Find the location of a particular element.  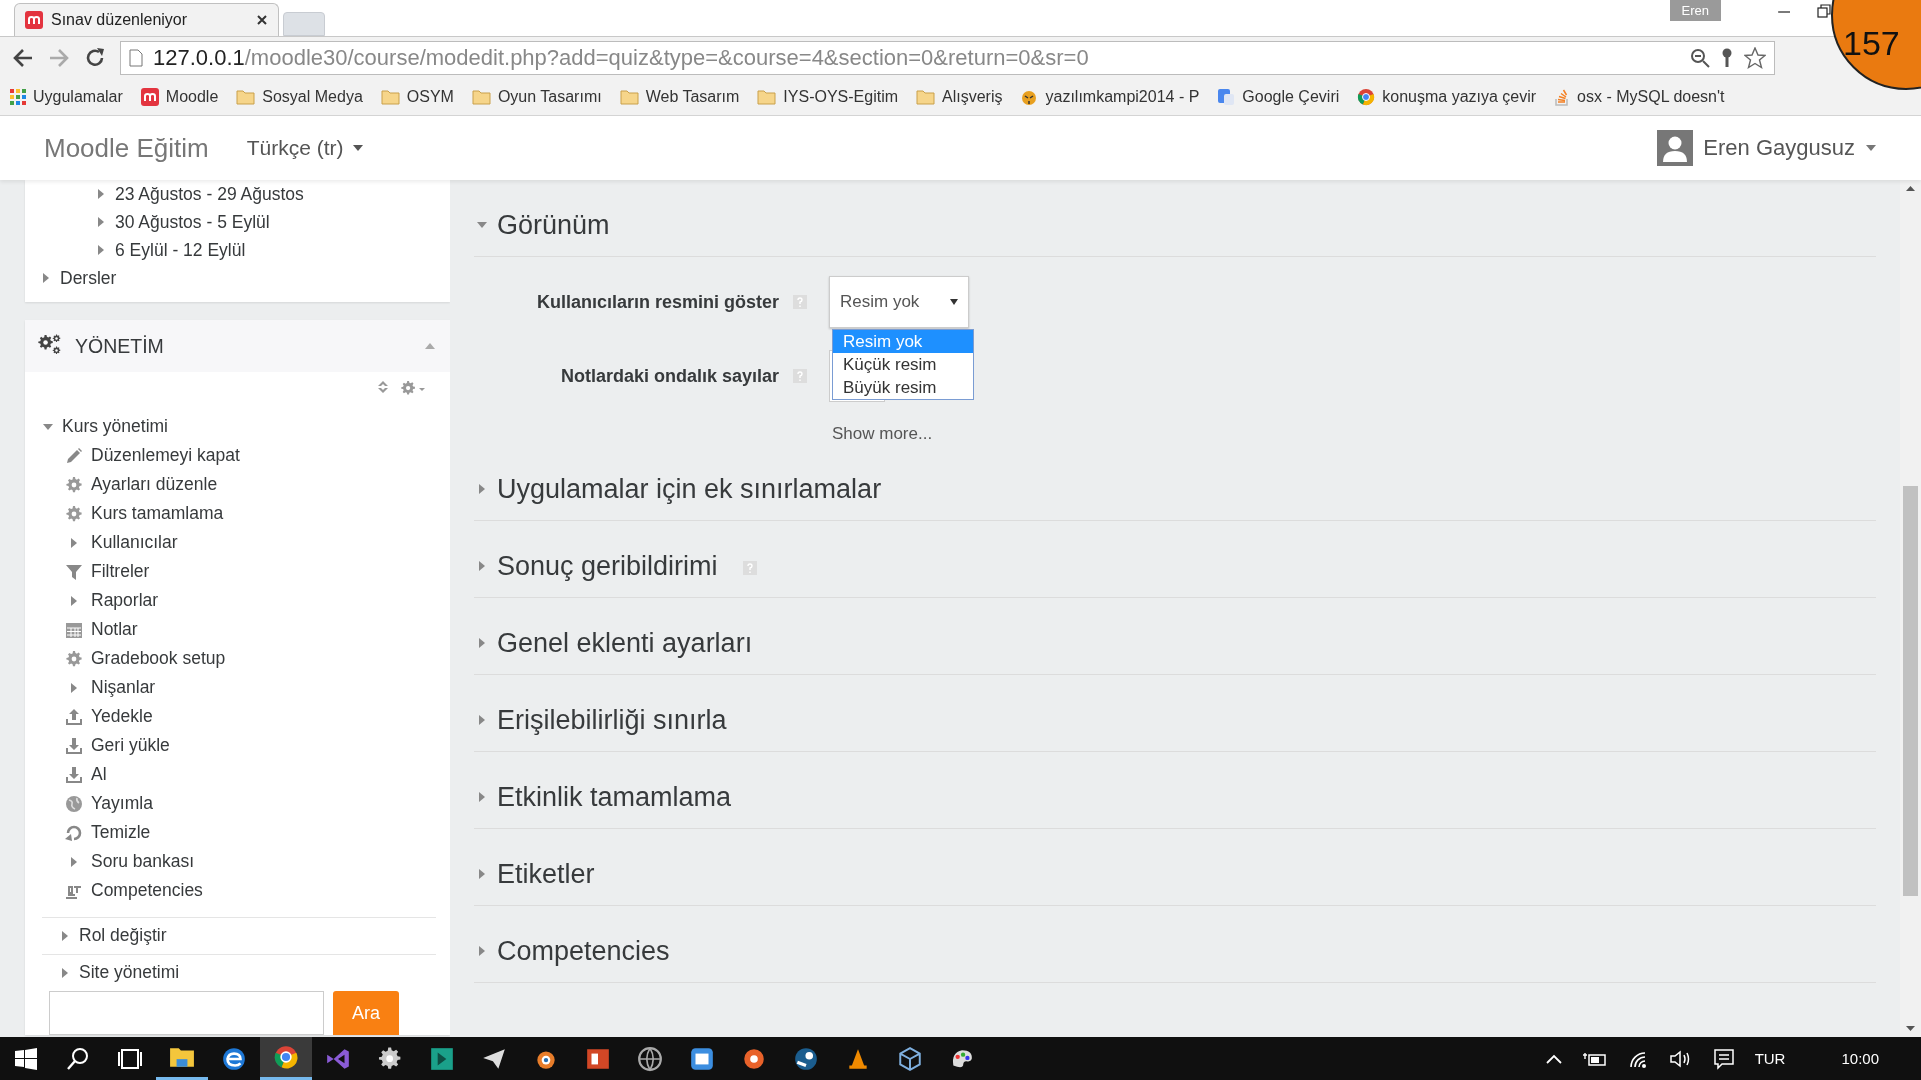

section-heading: Etkinlik tamamlama is located at coordinates (614, 797).